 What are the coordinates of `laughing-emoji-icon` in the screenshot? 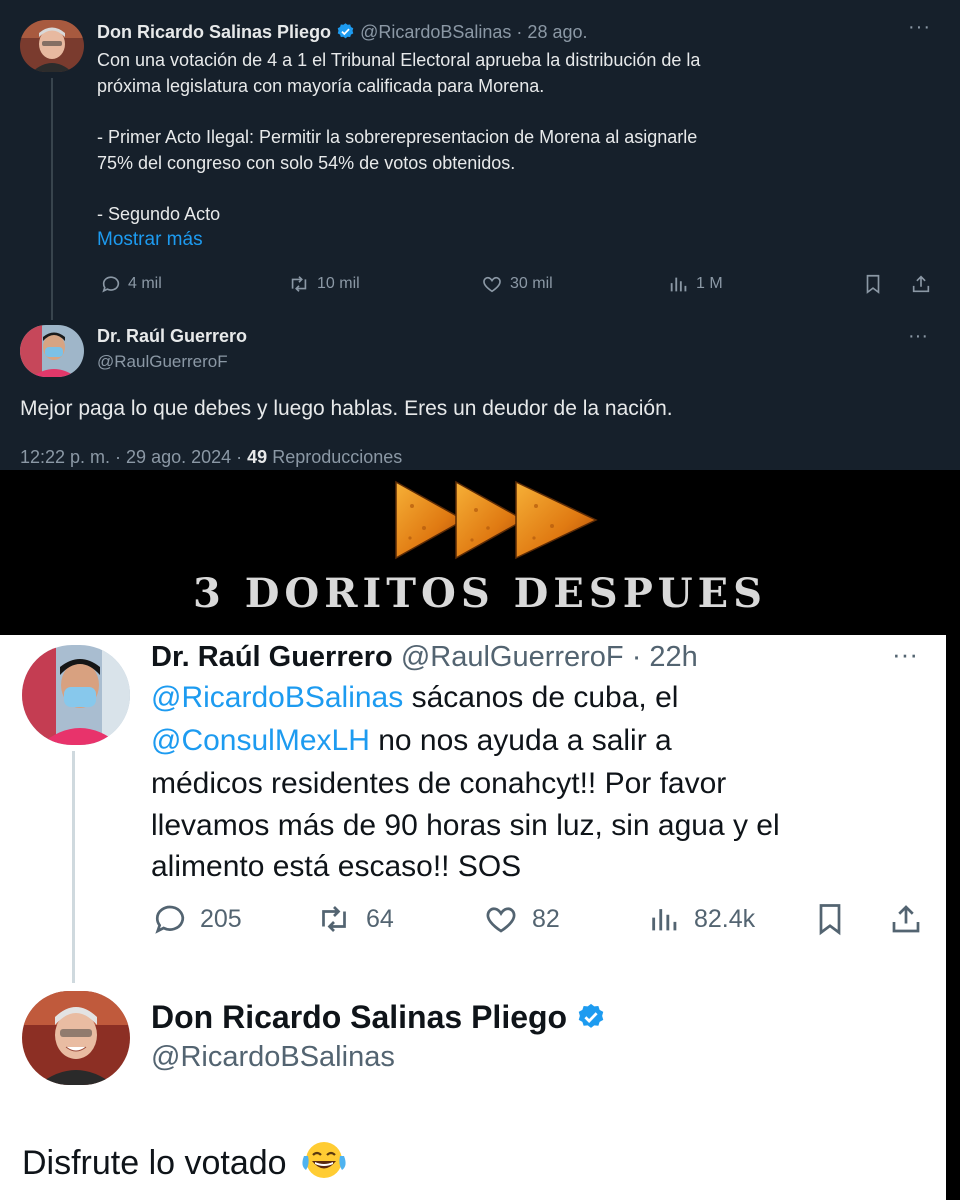 It's located at (324, 1160).